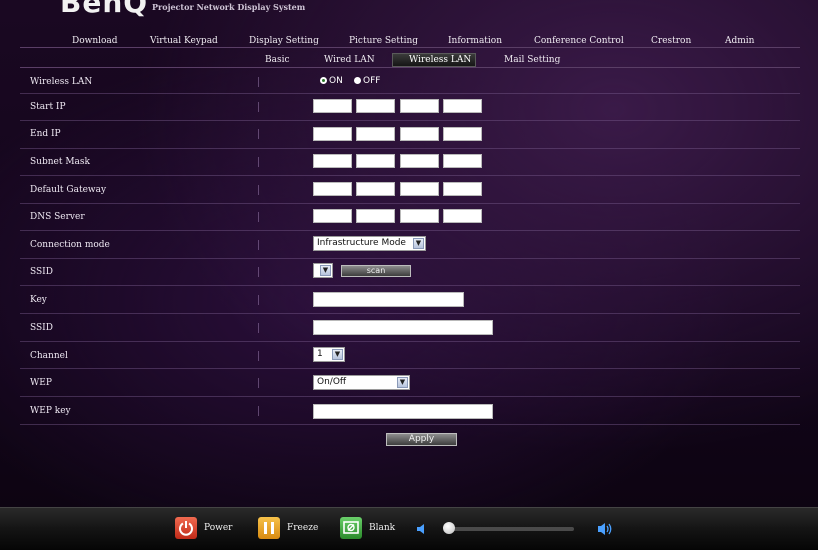  What do you see at coordinates (218, 528) in the screenshot?
I see `power-label: Power` at bounding box center [218, 528].